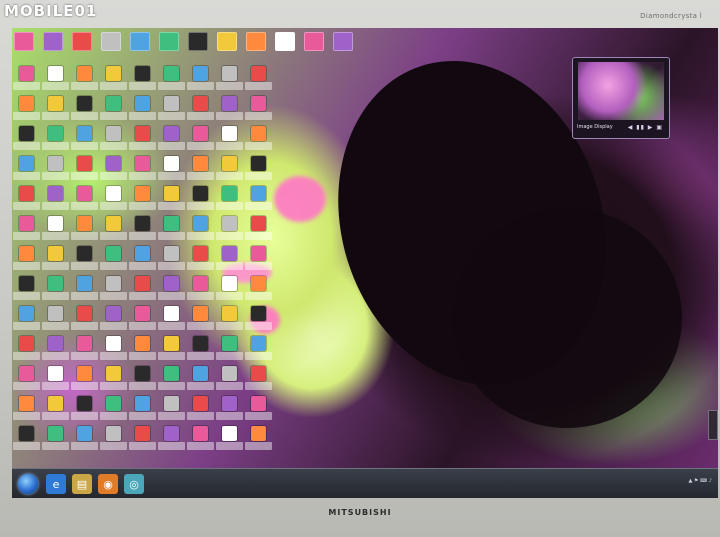 This screenshot has width=720, height=537. Describe the element at coordinates (645, 127) in the screenshot. I see `gadget-controls: ◀ ▮▮ ▶ ▣` at that location.